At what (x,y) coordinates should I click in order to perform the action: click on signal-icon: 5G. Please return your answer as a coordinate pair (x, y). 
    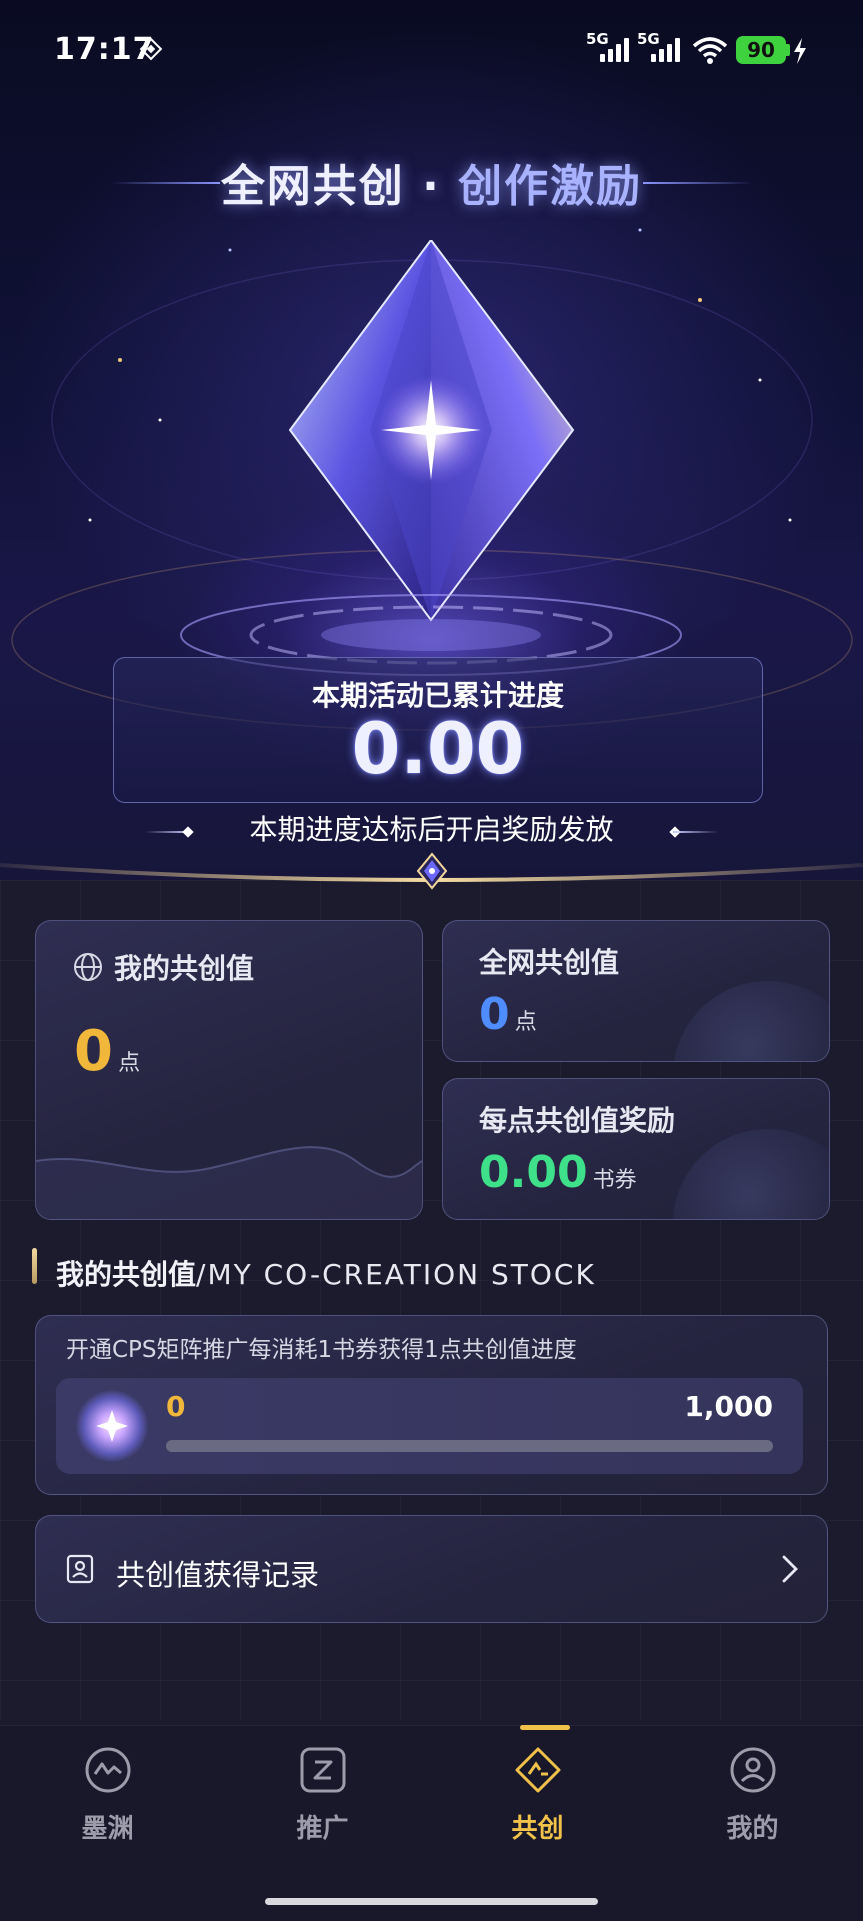
    Looking at the image, I should click on (609, 48).